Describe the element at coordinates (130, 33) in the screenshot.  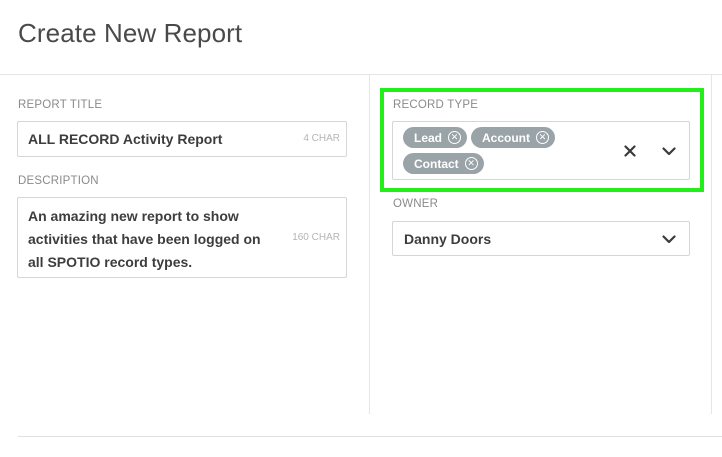
I see `page-title: Create New Report` at that location.